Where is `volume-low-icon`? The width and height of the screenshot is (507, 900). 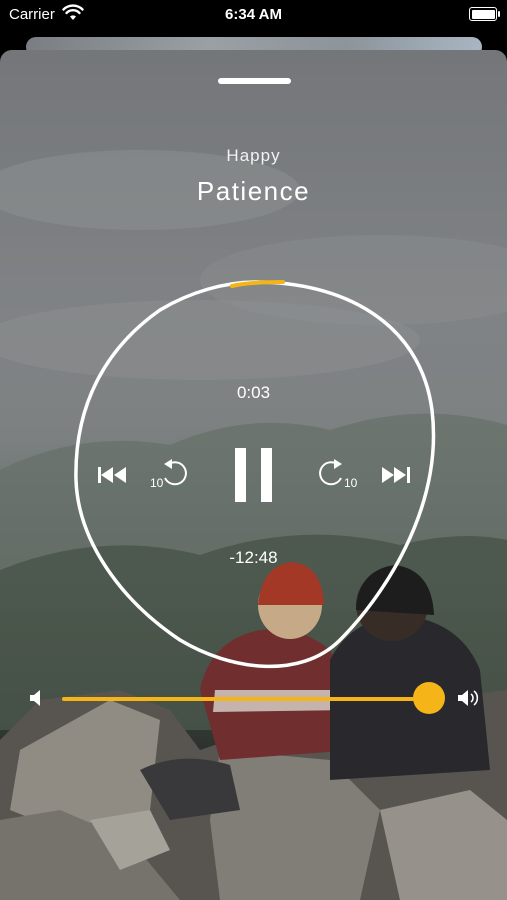
volume-low-icon is located at coordinates (35, 698).